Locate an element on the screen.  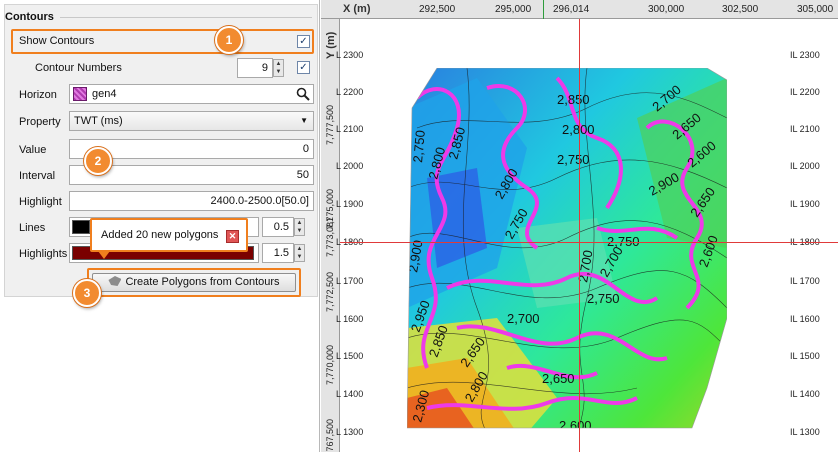
contour-label: 2,700 is located at coordinates (523, 318).